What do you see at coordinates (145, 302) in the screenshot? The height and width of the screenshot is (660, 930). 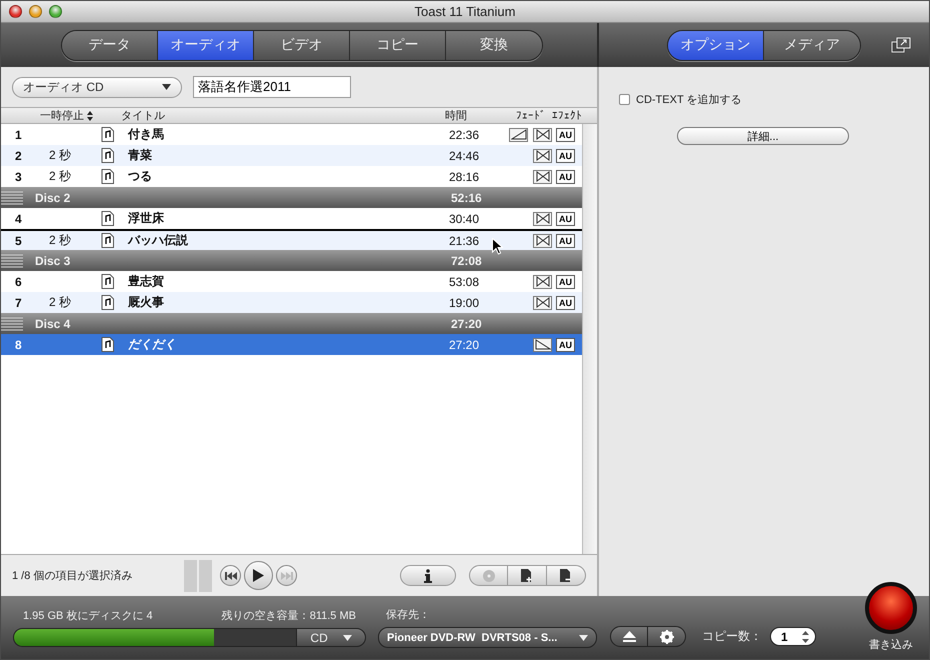 I see `track-title: 厩火事` at bounding box center [145, 302].